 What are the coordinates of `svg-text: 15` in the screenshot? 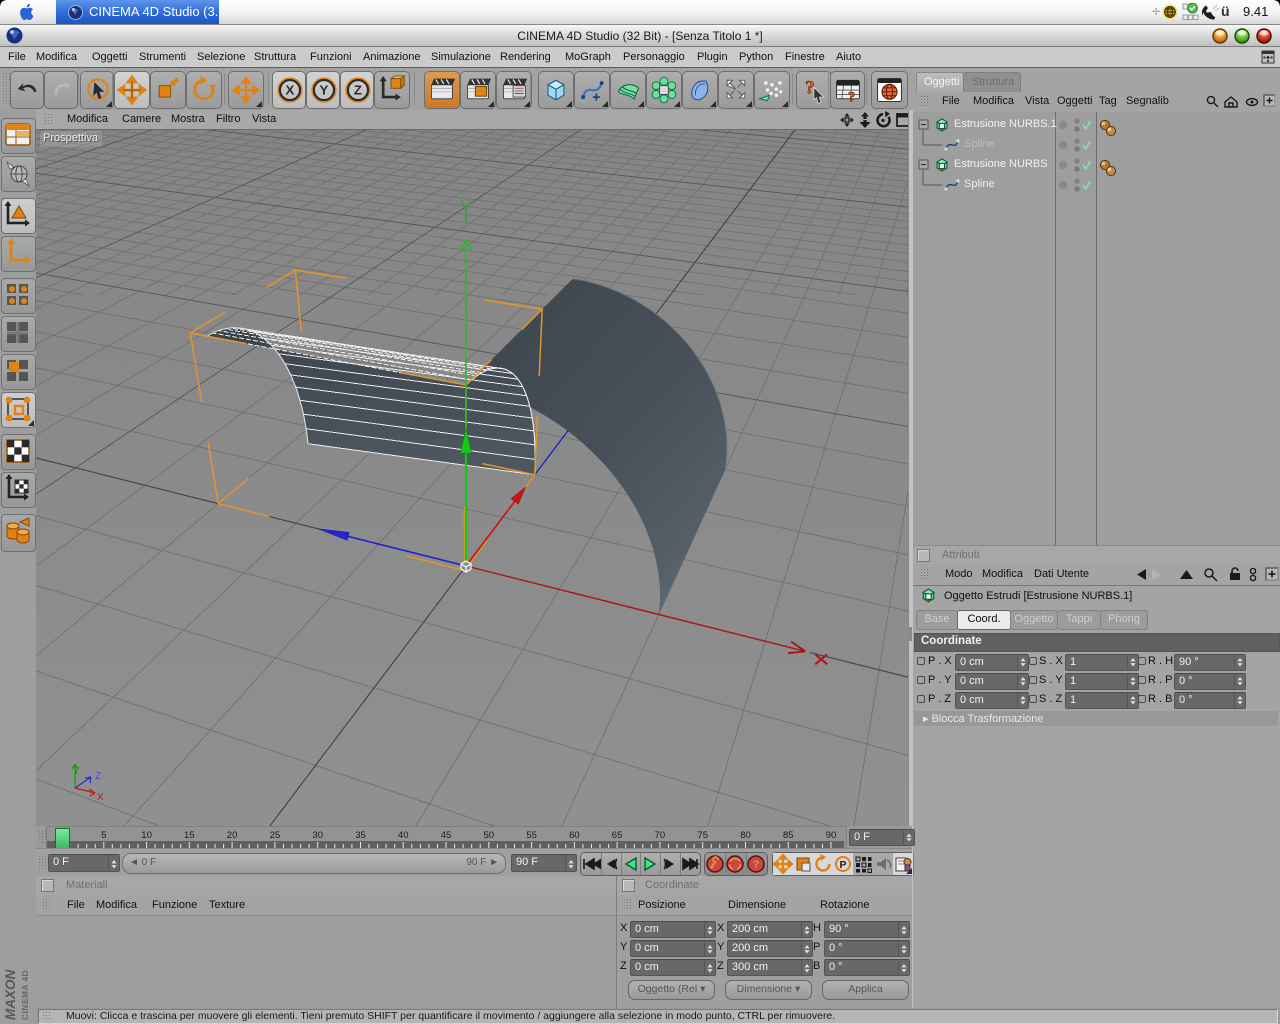 It's located at (189, 835).